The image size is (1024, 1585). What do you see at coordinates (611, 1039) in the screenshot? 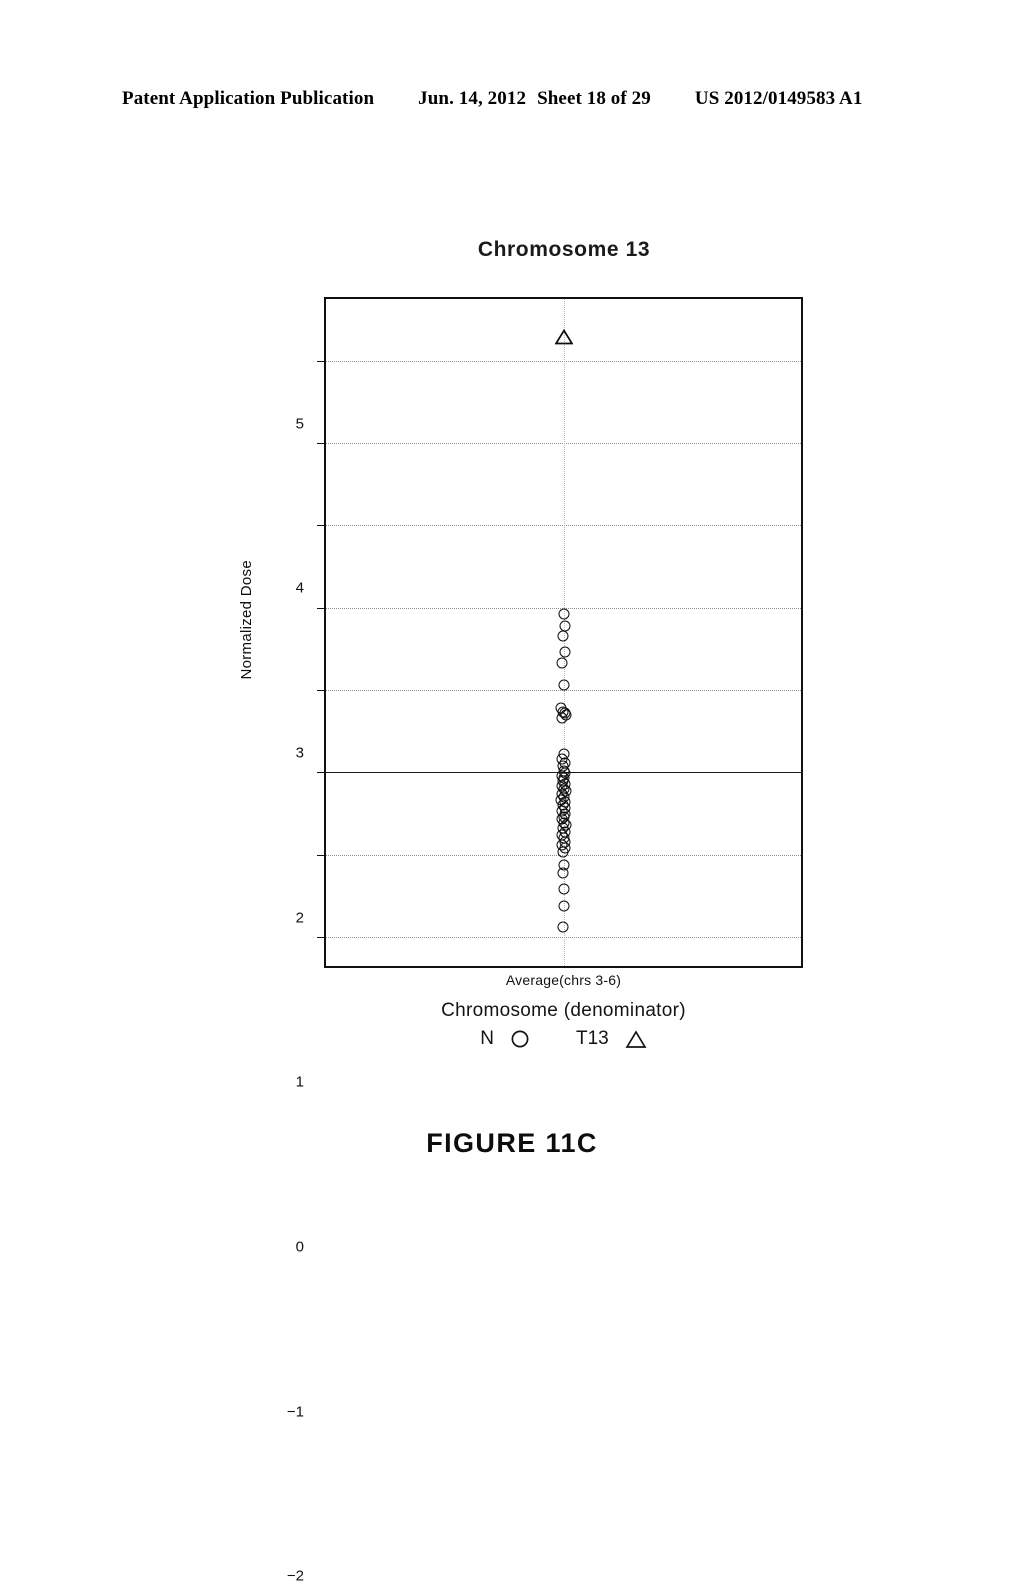
I see `legend-entry-t13: T13` at bounding box center [611, 1039].